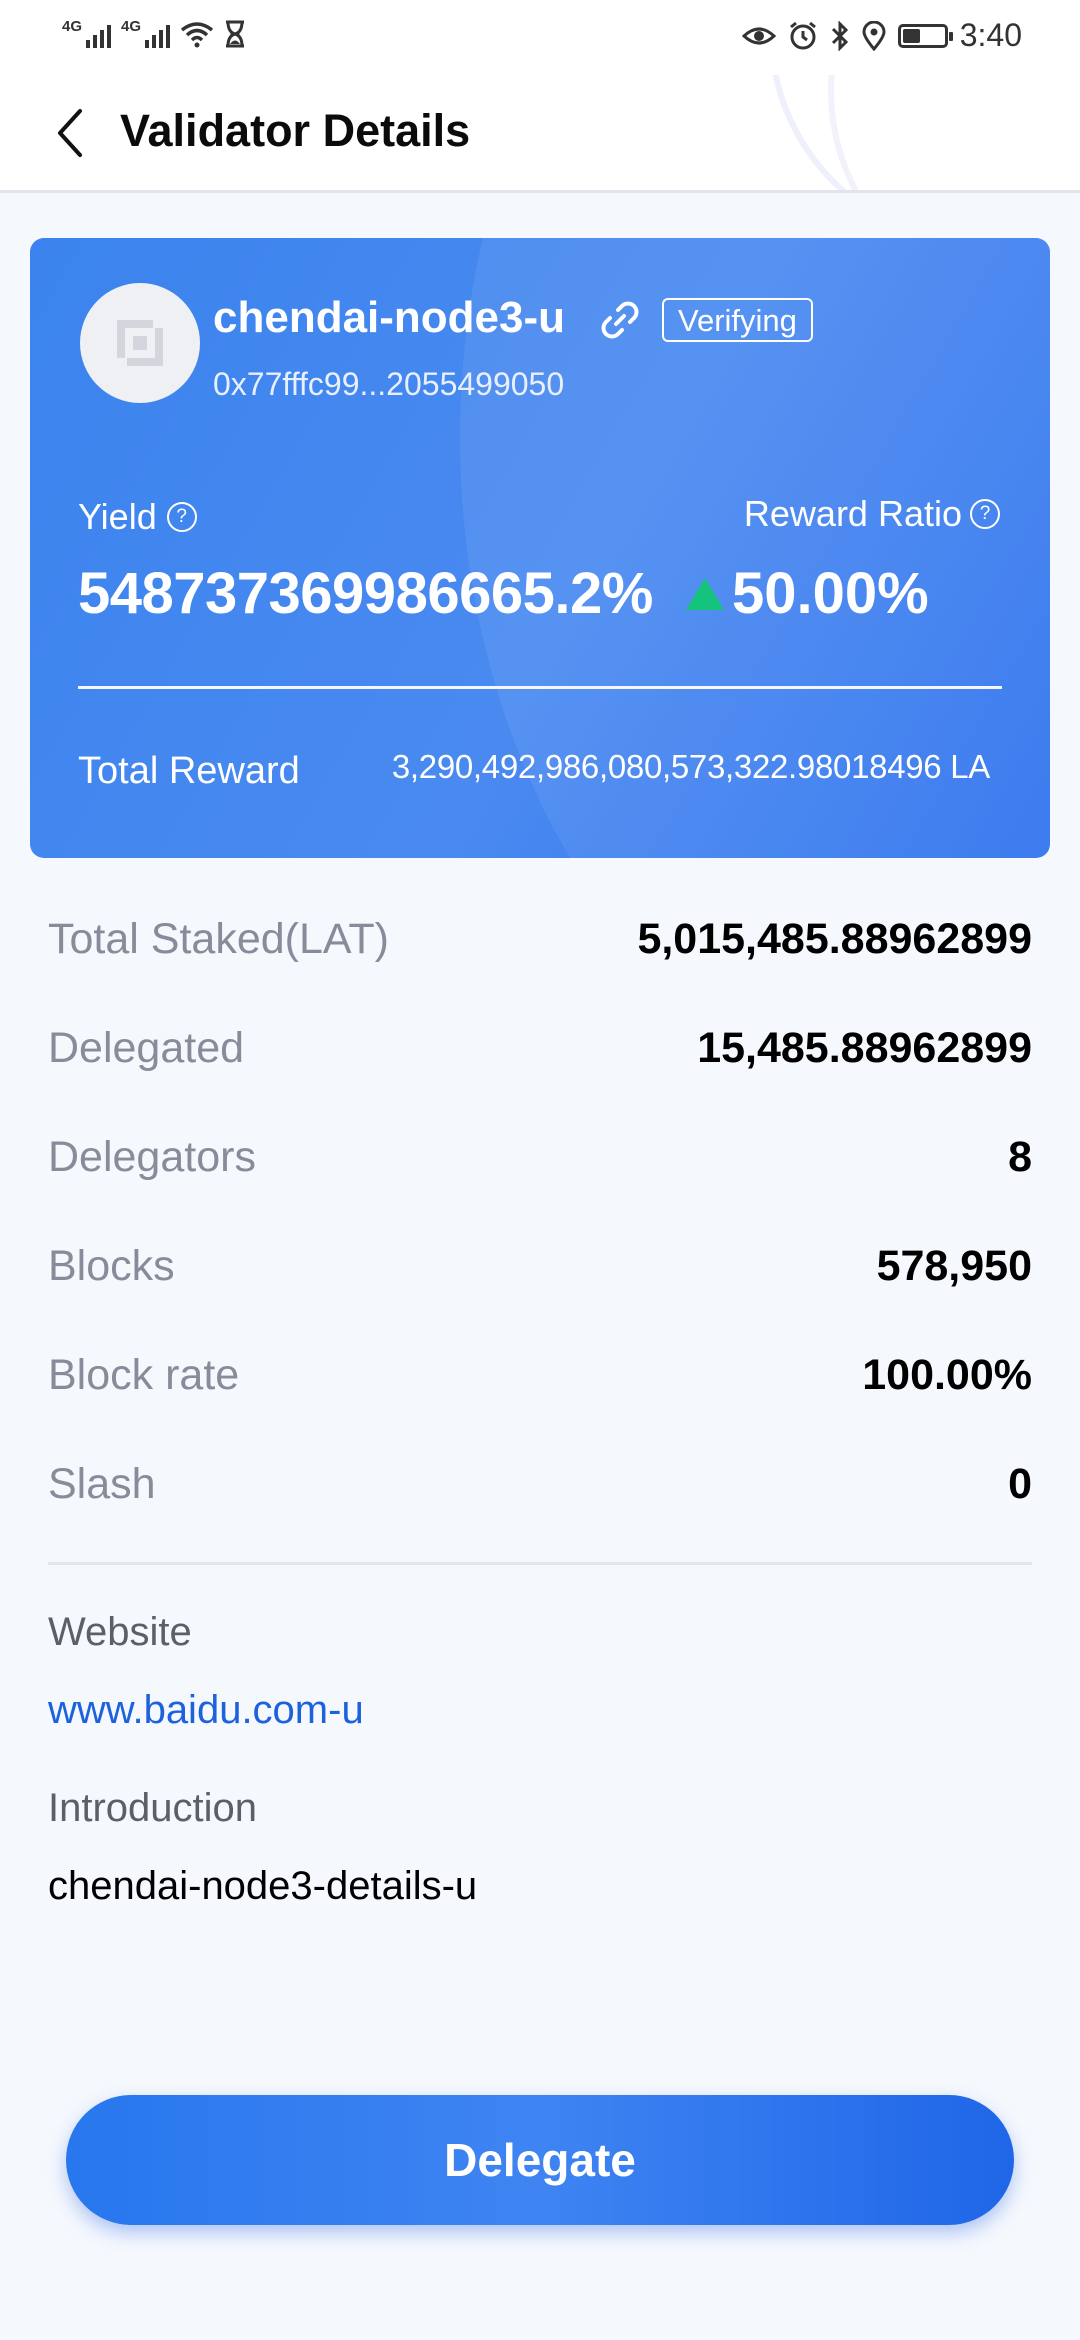  What do you see at coordinates (540, 1157) in the screenshot?
I see `list-item: Delegators 8` at bounding box center [540, 1157].